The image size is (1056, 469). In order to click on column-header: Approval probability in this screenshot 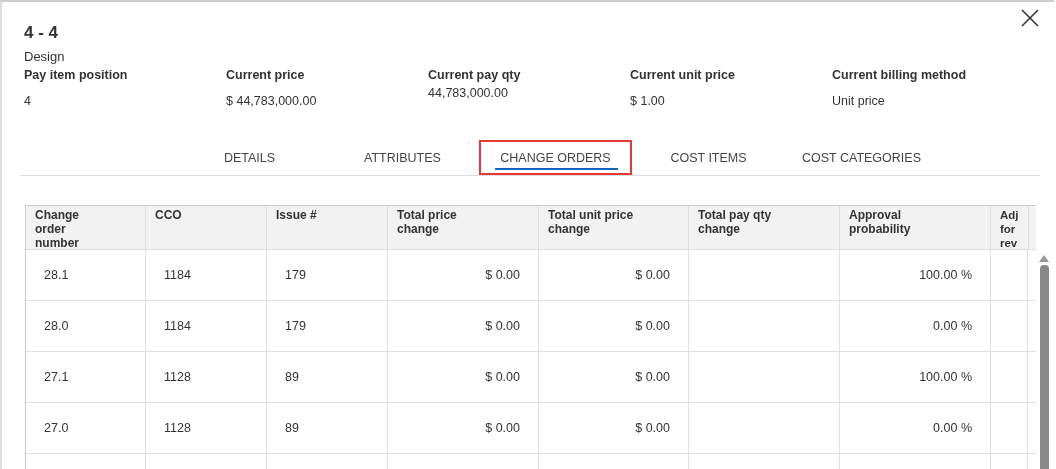, I will do `click(915, 227)`.